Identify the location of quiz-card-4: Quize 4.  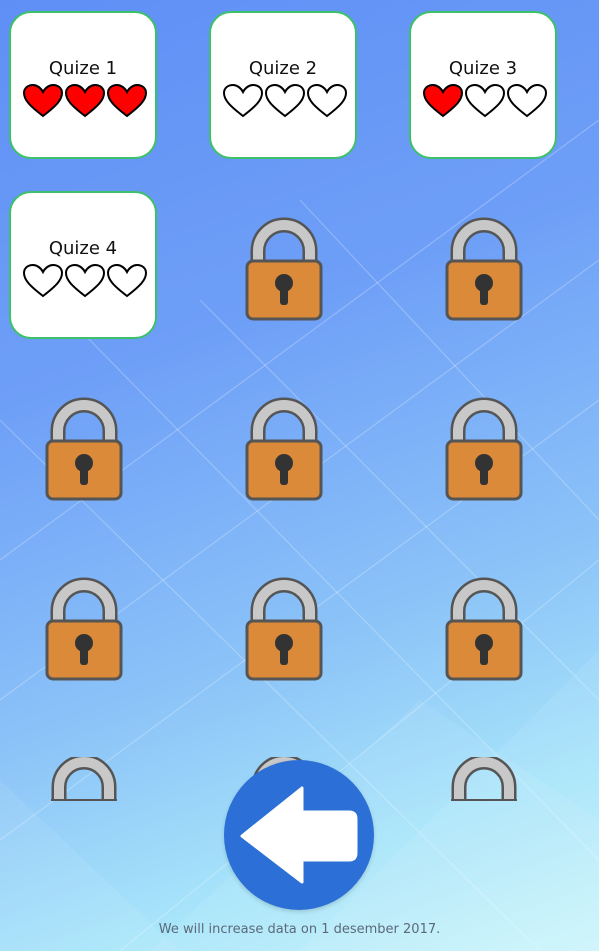
(83, 265).